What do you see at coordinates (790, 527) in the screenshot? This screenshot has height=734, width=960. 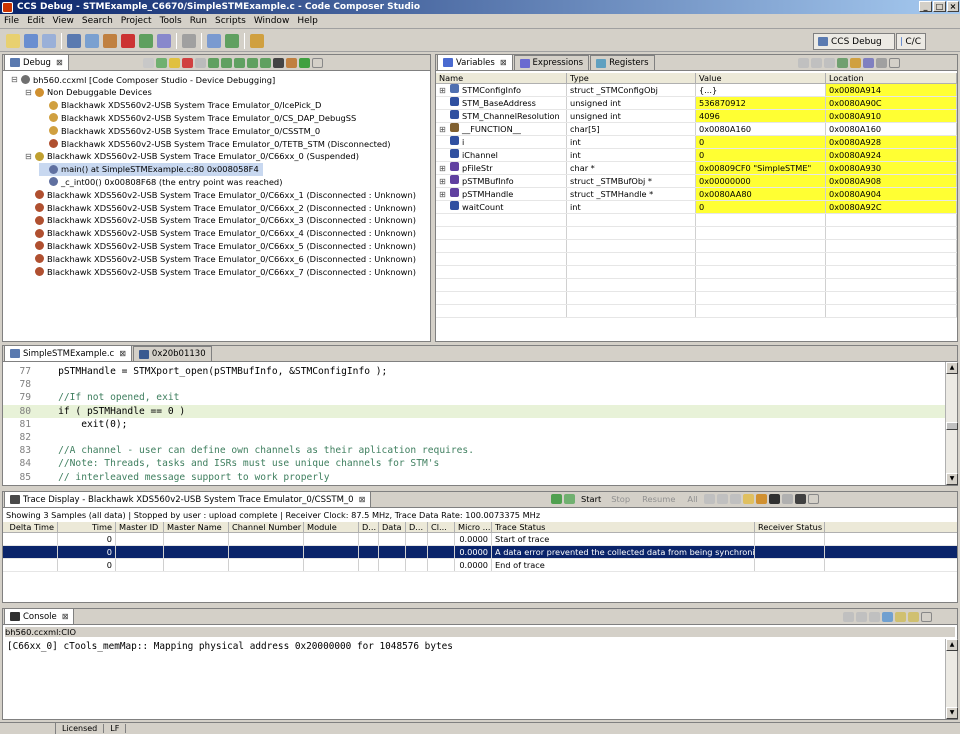 I see `trace-col-header: Receiver Status` at bounding box center [790, 527].